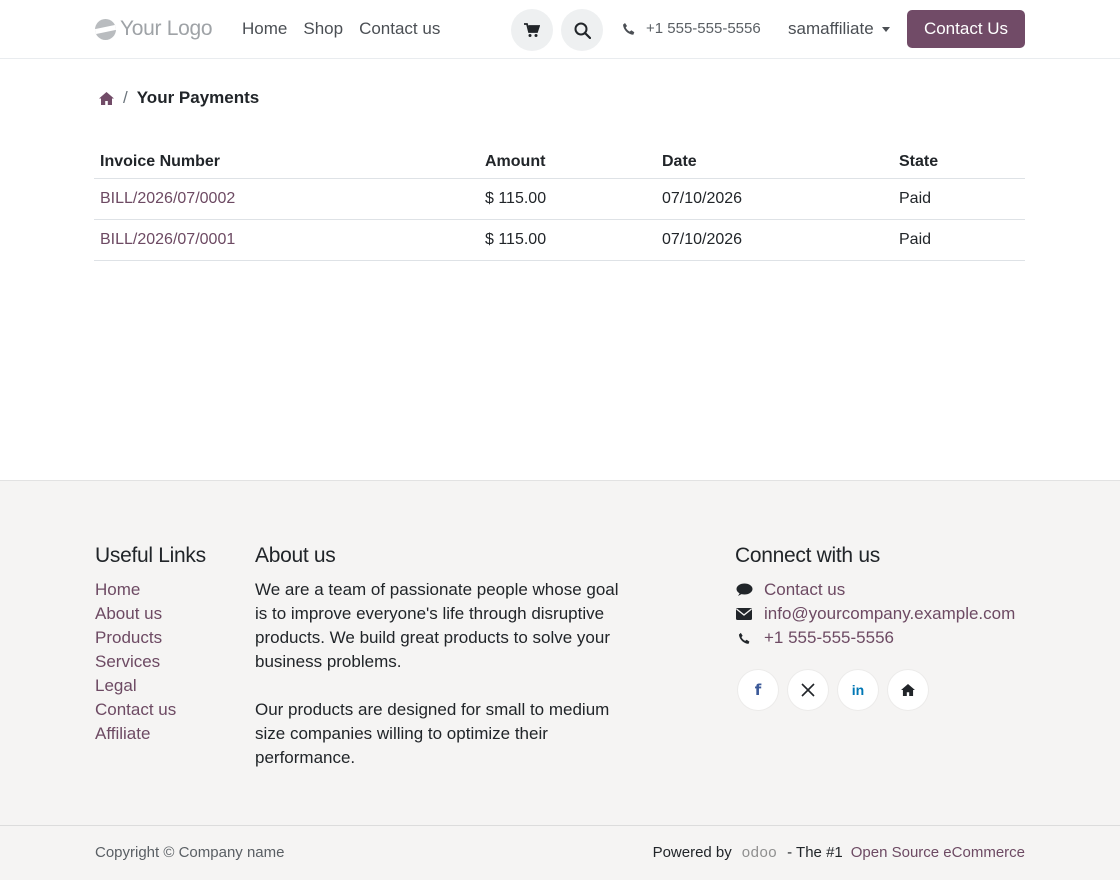 The width and height of the screenshot is (1120, 880). I want to click on connect-contact-link: Contact us, so click(804, 590).